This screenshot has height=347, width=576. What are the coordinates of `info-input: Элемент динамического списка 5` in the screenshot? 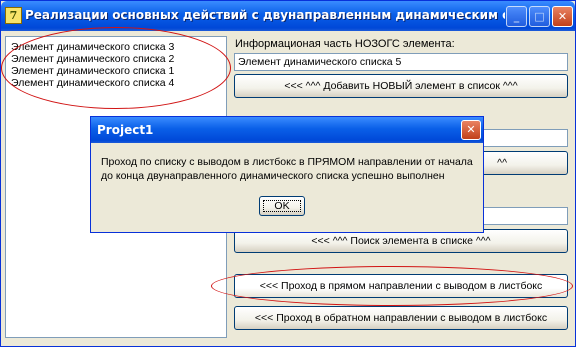 It's located at (401, 62).